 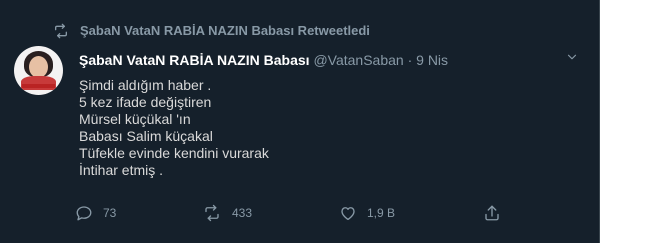 What do you see at coordinates (572, 58) in the screenshot?
I see `more-options-icon` at bounding box center [572, 58].